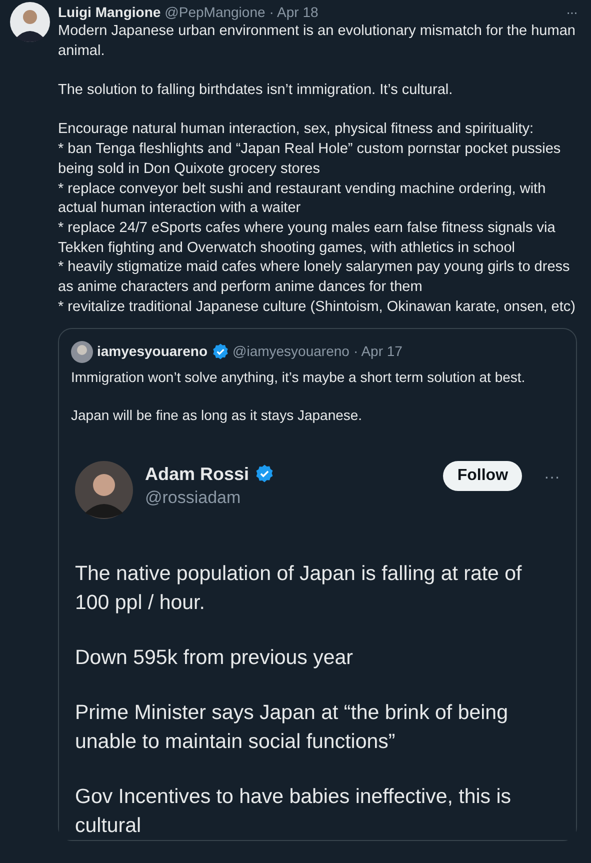  What do you see at coordinates (256, 90) in the screenshot?
I see `post-paragraph: The solution to falling birthdates isn’t immigration. It’s cultural.` at bounding box center [256, 90].